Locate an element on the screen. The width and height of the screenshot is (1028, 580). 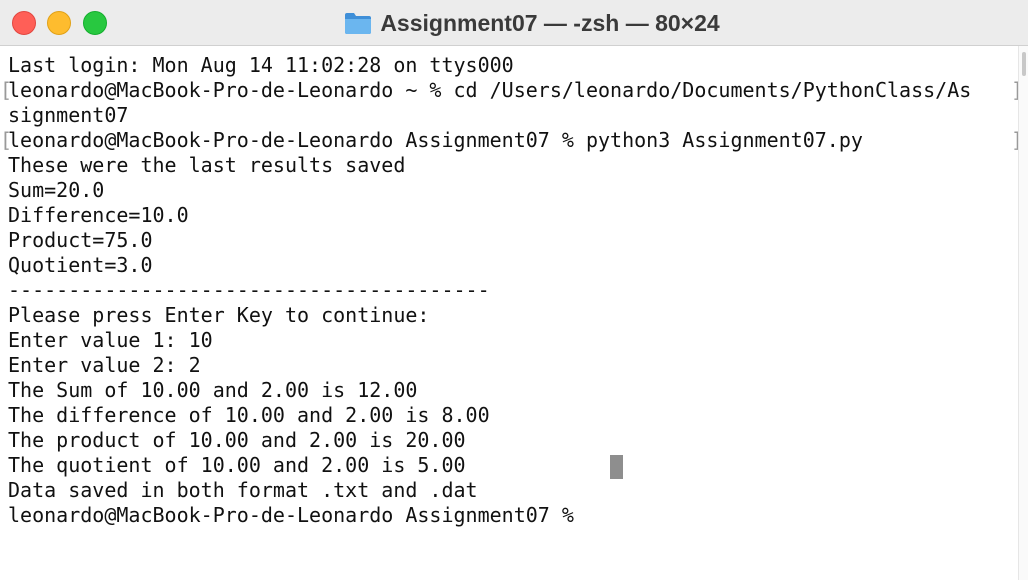
title-bar: Assignment07 — -zsh — 80×24 is located at coordinates (514, 23).